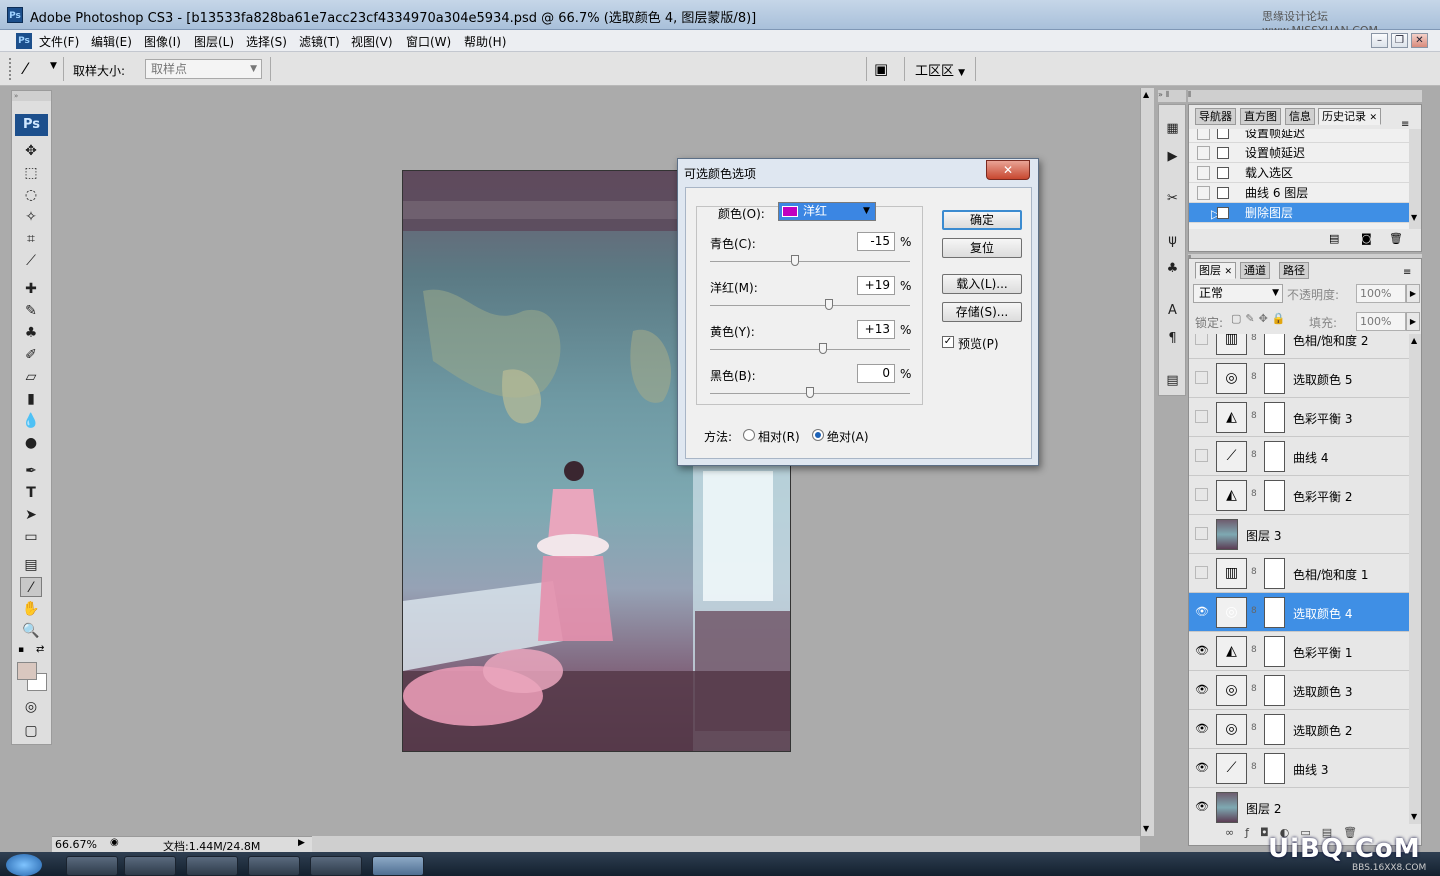 The width and height of the screenshot is (1440, 876). What do you see at coordinates (1172, 381) in the screenshot?
I see `layer-comps-panel-icon: ▤` at bounding box center [1172, 381].